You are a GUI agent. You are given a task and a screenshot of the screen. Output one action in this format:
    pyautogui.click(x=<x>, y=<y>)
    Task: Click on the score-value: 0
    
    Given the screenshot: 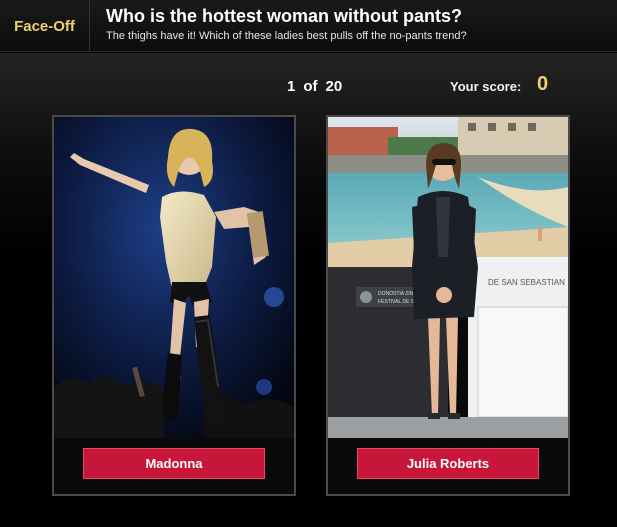 What is the action you would take?
    pyautogui.click(x=543, y=84)
    